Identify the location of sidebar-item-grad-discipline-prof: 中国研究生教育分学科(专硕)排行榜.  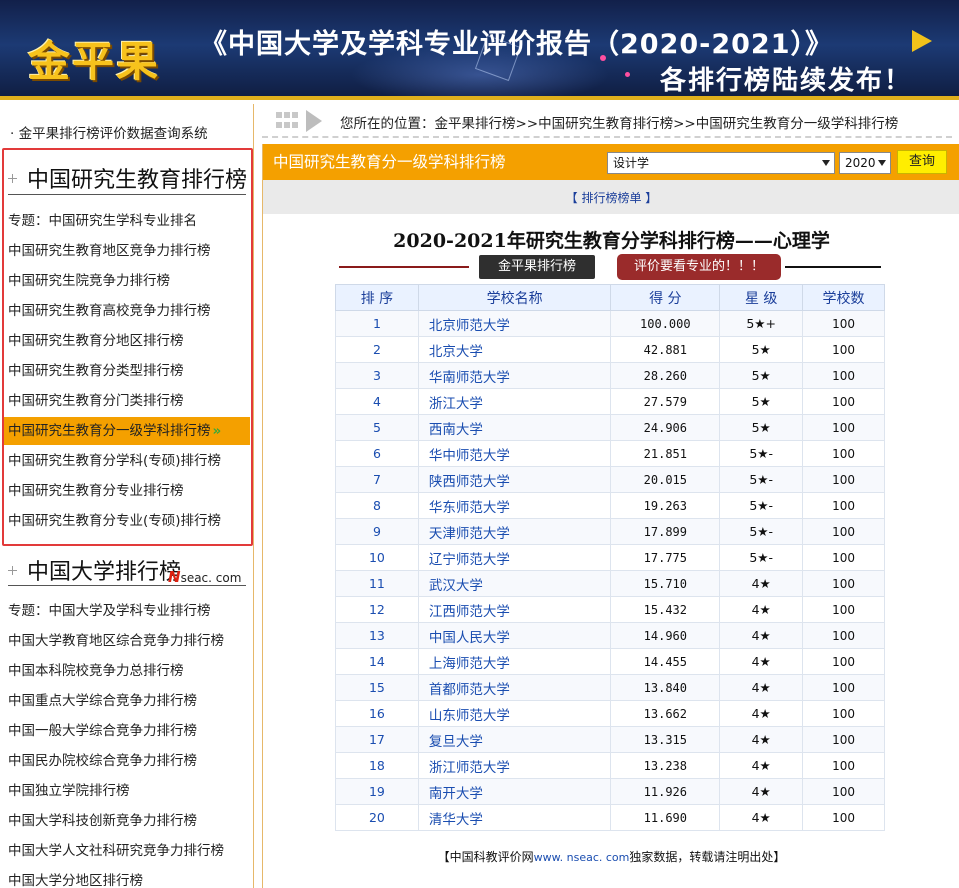
(127, 461).